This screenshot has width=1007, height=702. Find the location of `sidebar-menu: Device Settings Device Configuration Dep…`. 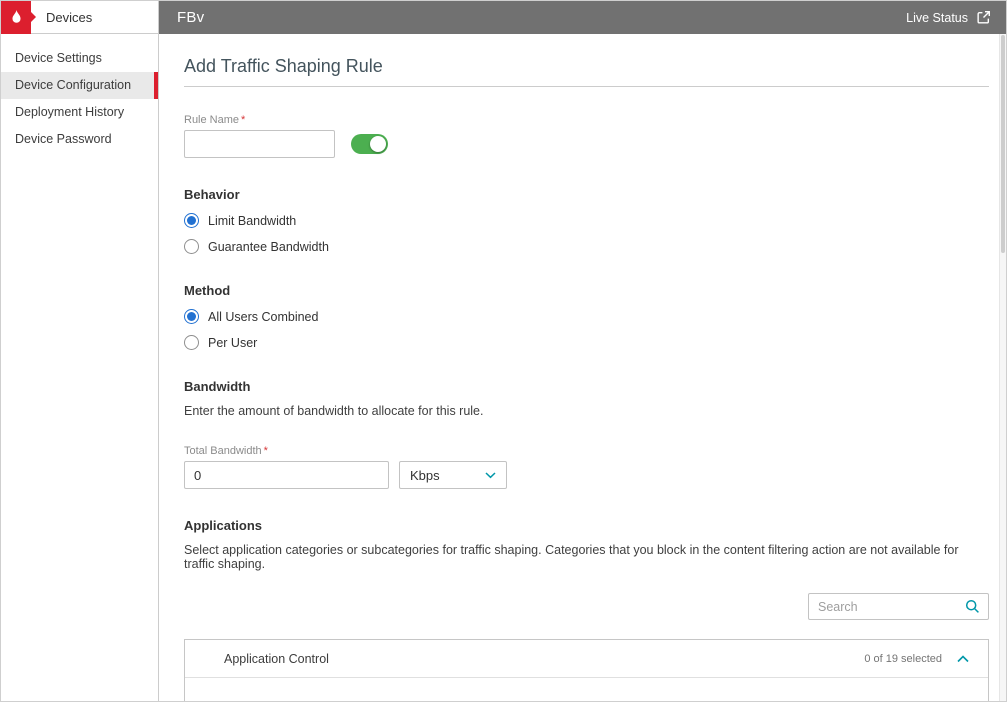

sidebar-menu: Device Settings Device Configuration Dep… is located at coordinates (79, 93).